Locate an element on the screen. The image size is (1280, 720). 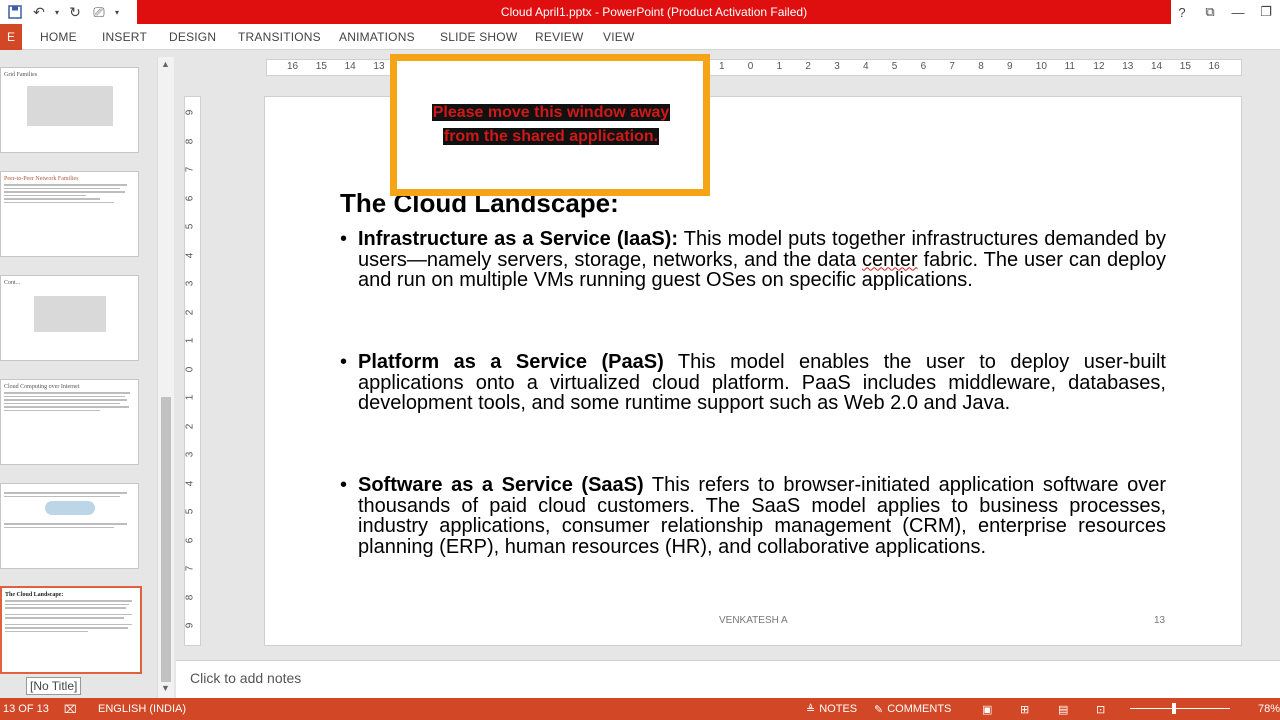
zoom-slider-knob is located at coordinates (1174, 708).